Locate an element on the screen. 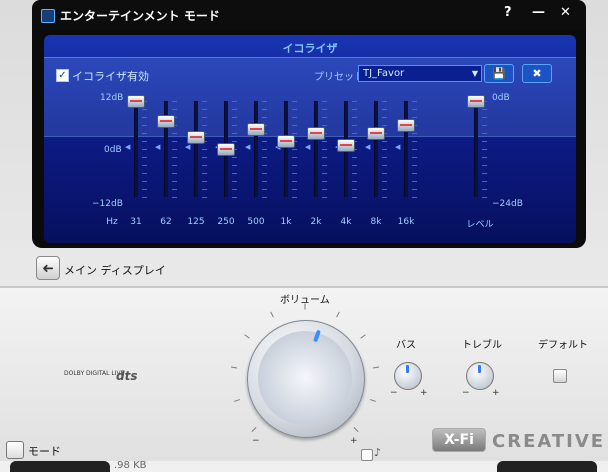 This screenshot has height=472, width=608. level-top-label: 0dB is located at coordinates (501, 98).